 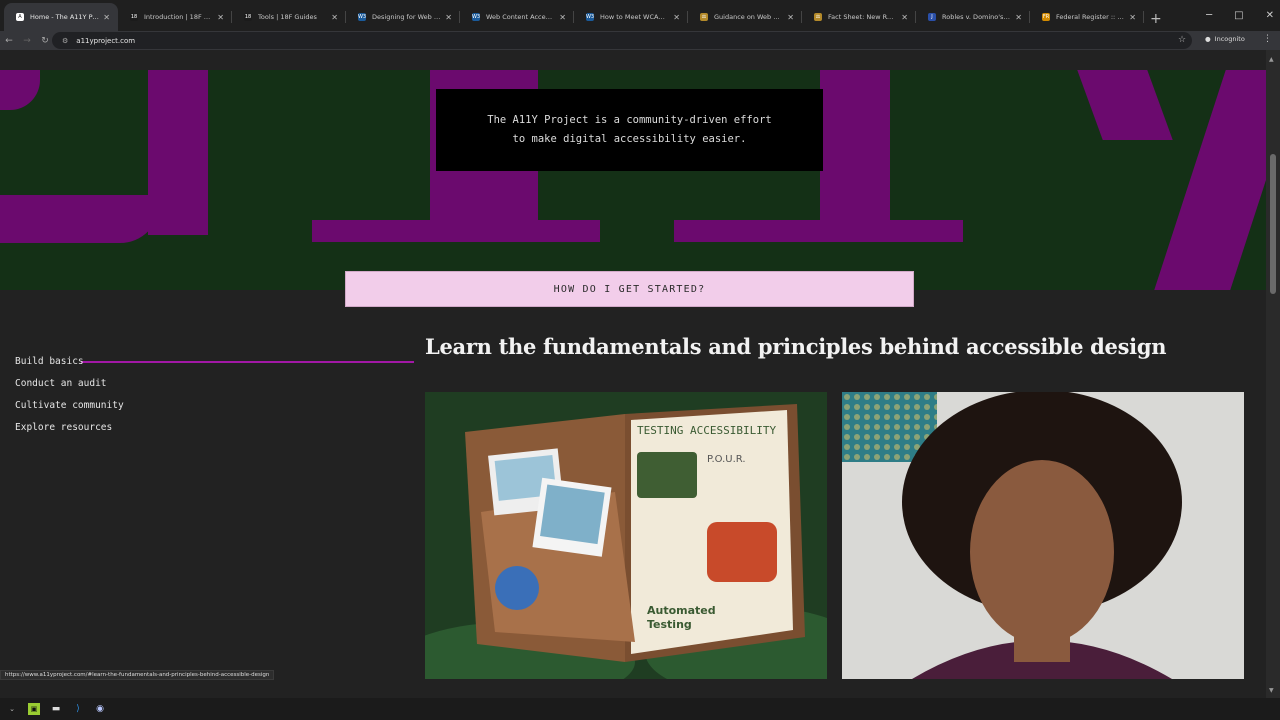 I want to click on tab-title: Home - The A11Y Project, so click(x=64, y=17).